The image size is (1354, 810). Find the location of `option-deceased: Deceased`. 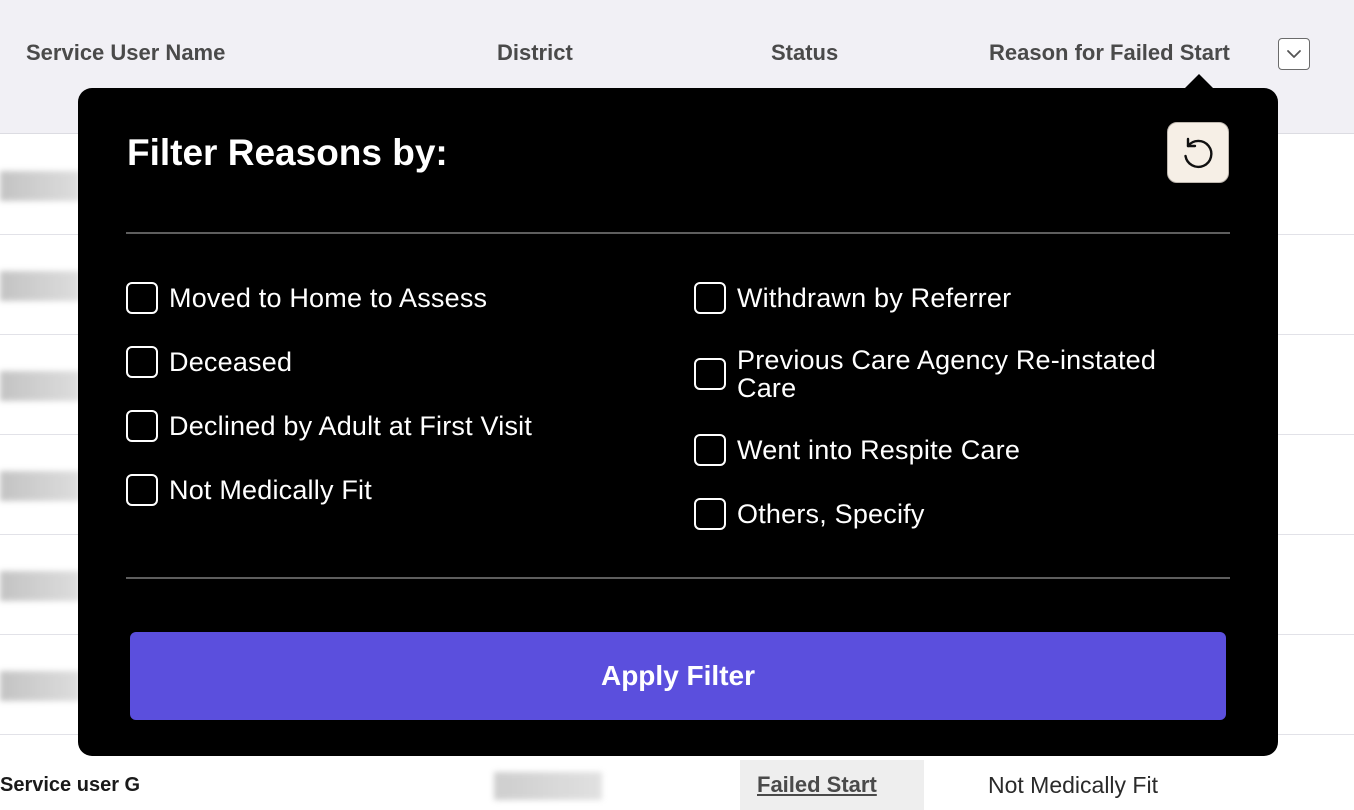

option-deceased: Deceased is located at coordinates (209, 362).